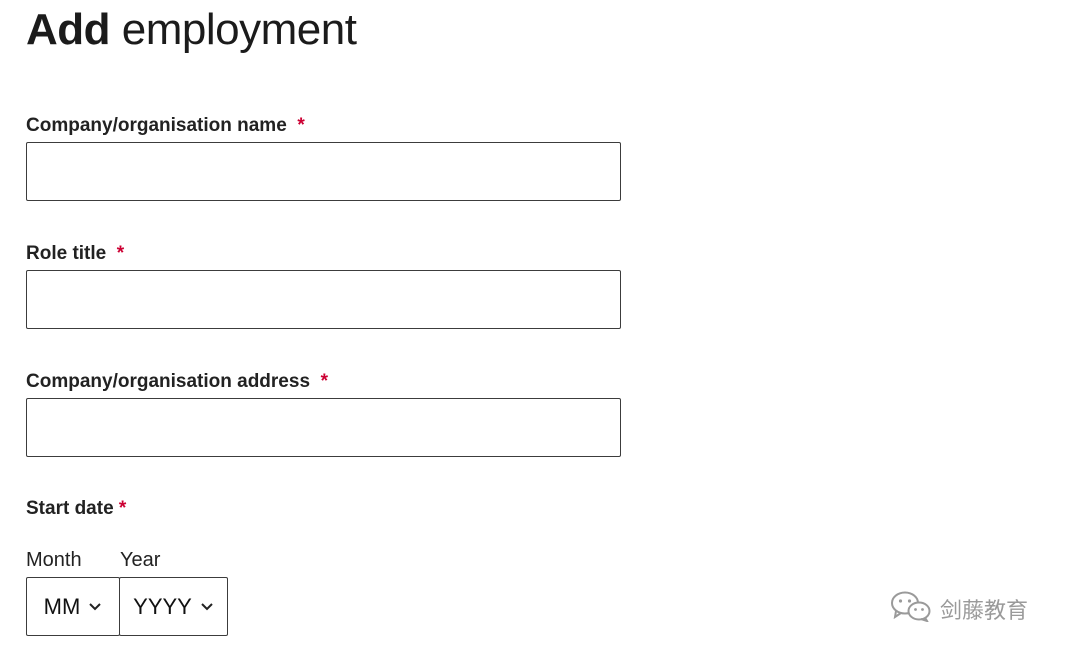 The width and height of the screenshot is (1080, 659). Describe the element at coordinates (911, 609) in the screenshot. I see `wechat-icon` at that location.